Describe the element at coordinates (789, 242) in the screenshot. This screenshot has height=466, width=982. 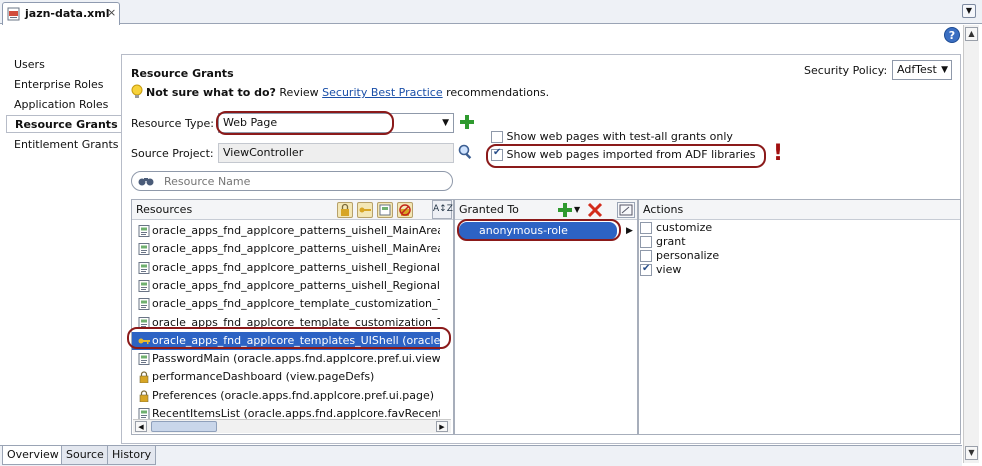
I see `action-row: grant` at that location.